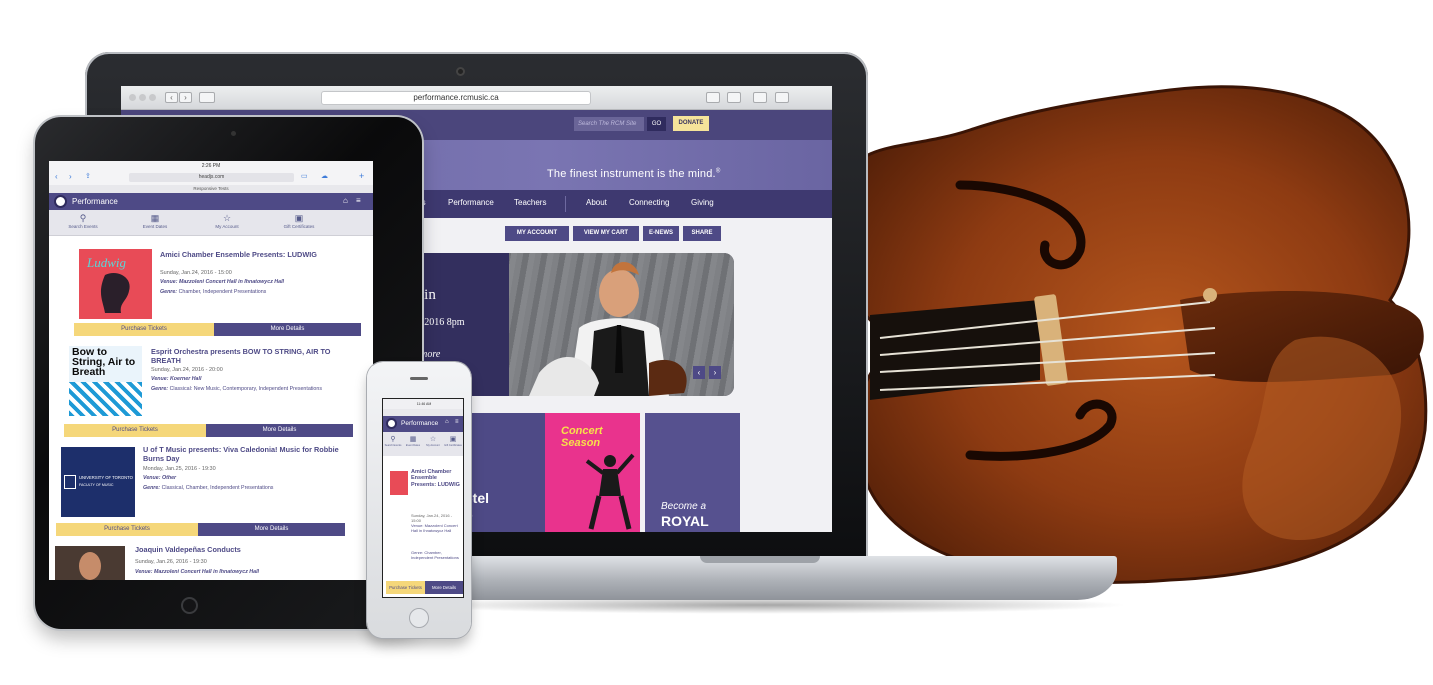 This screenshot has width=1433, height=685. Describe the element at coordinates (105, 399) in the screenshot. I see `thumbnail-pattern` at that location.